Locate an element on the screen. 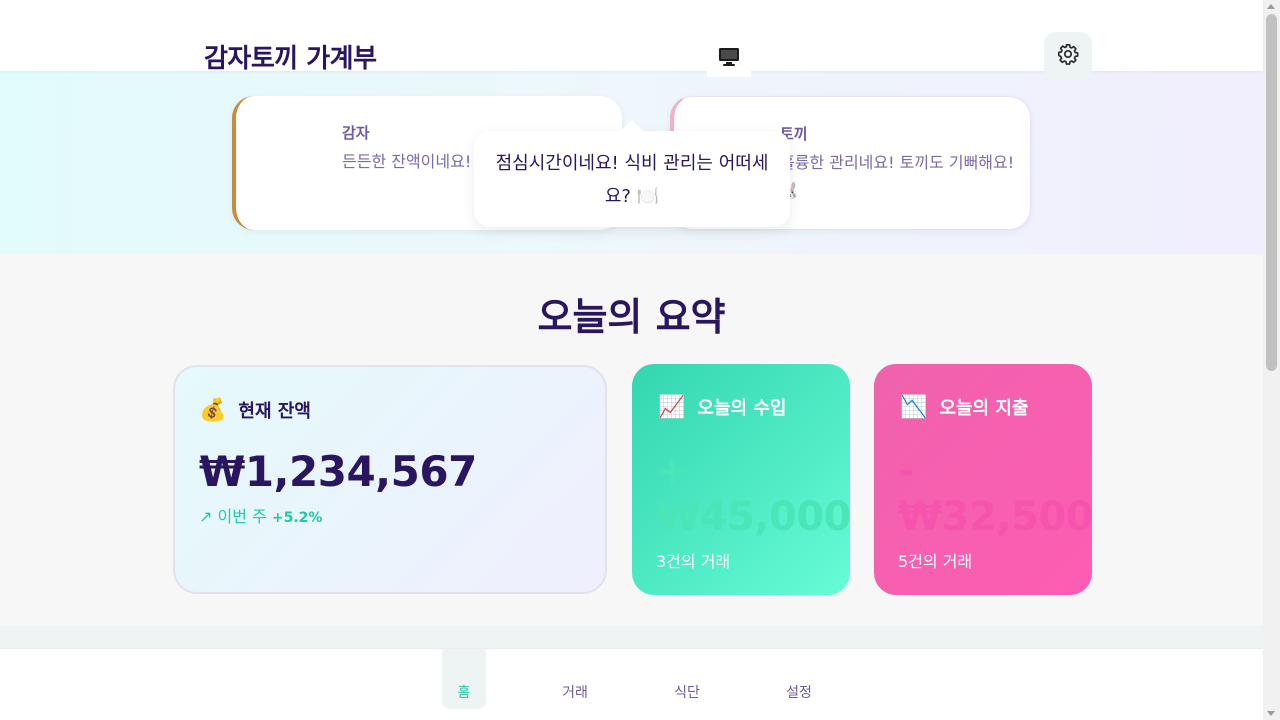  balance-trend: ↗ 이번 주 +5.2% is located at coordinates (260, 515).